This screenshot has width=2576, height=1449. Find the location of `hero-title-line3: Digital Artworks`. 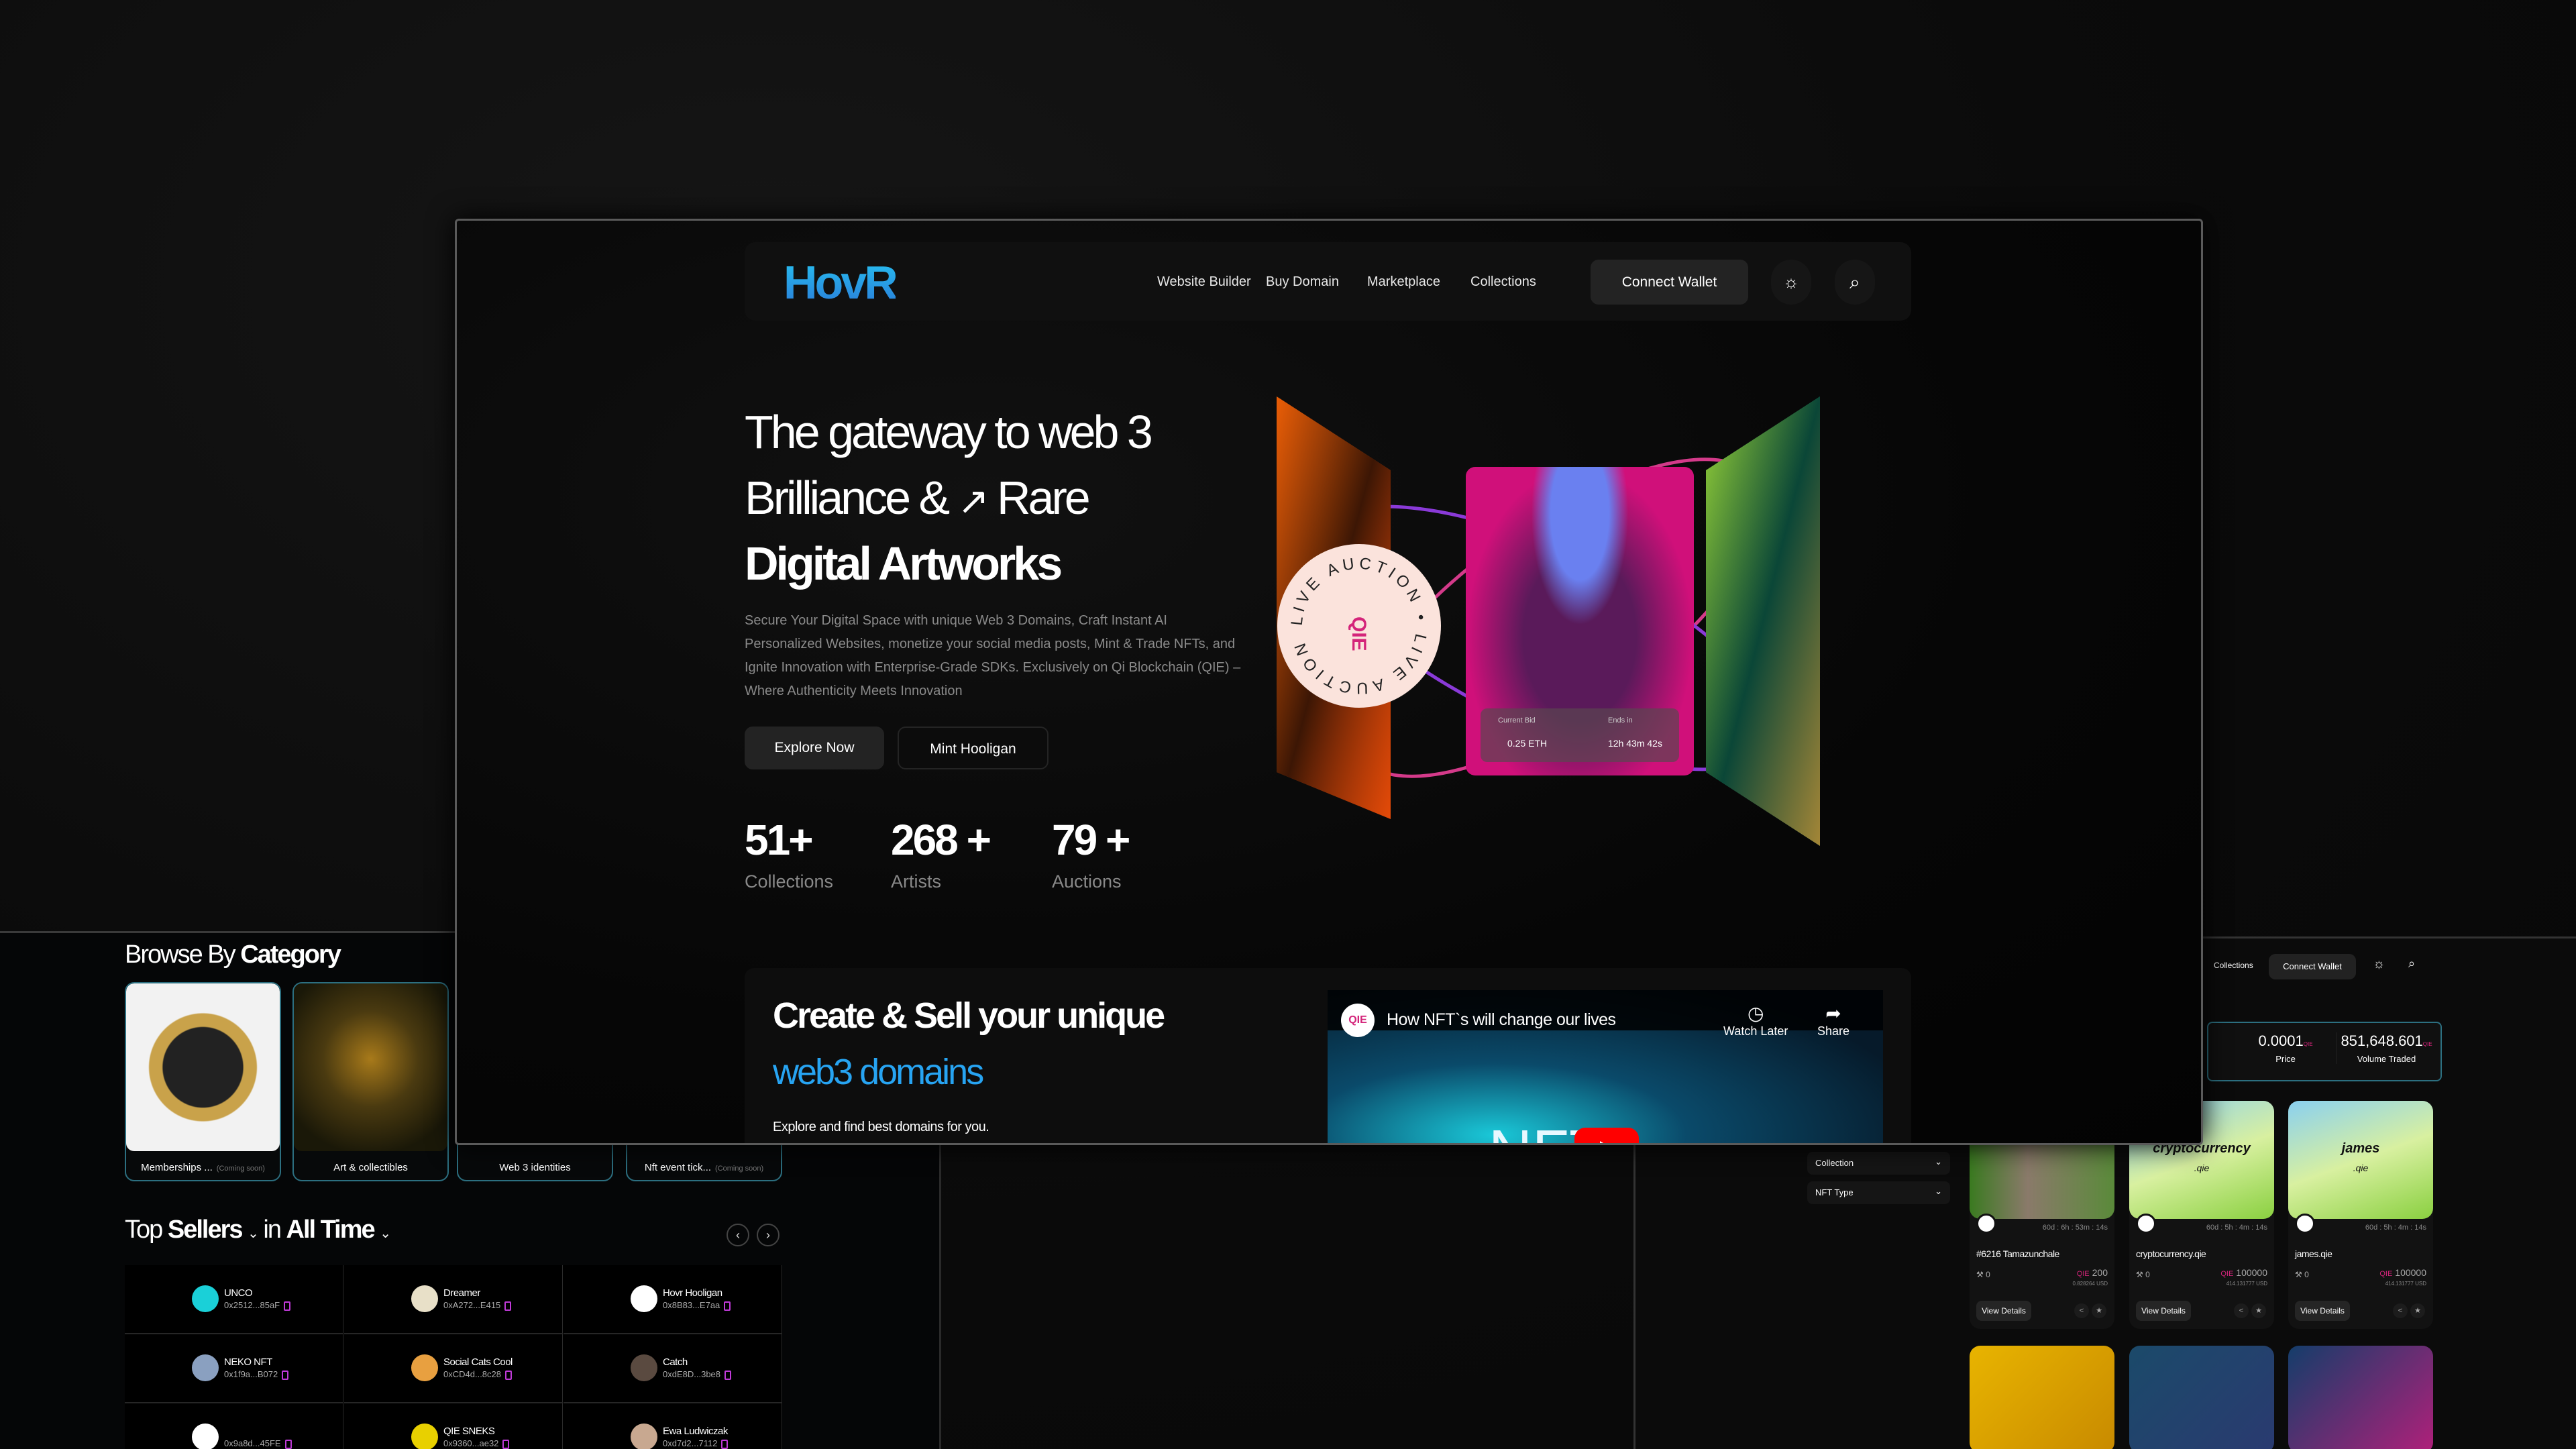

hero-title-line3: Digital Artworks is located at coordinates (904, 563).